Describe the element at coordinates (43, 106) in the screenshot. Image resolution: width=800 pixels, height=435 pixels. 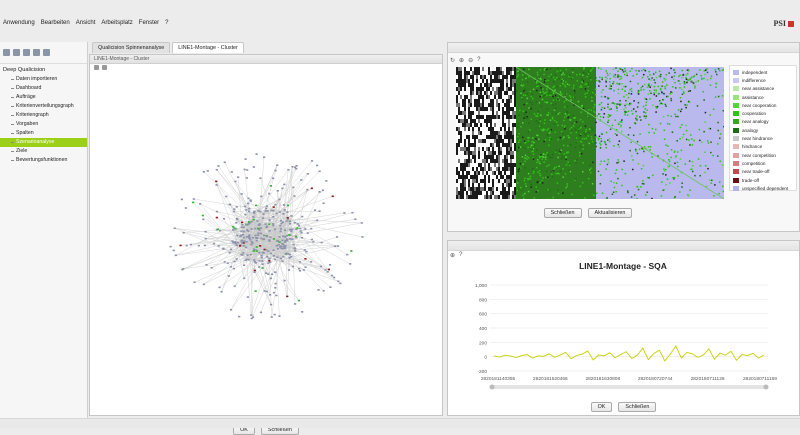
I see `tree-item: Kriterienverteilungsgraph` at that location.